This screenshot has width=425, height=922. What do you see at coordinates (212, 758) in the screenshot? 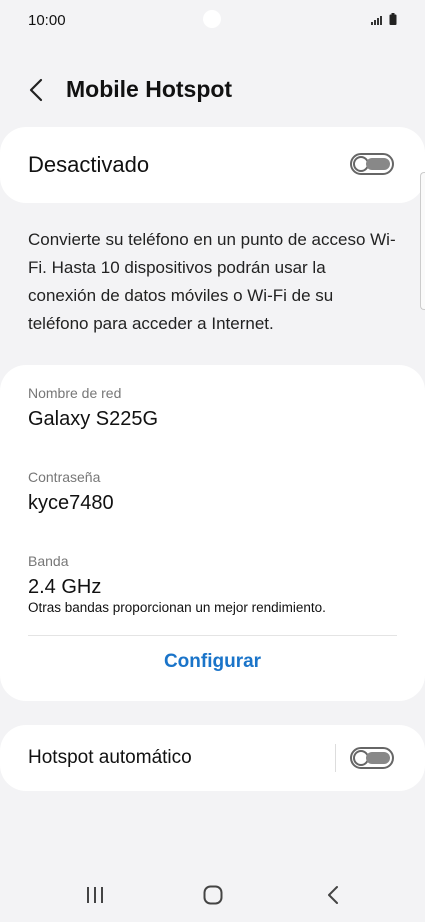
I see `auto-hotspot-card: Hotspot automático` at bounding box center [212, 758].